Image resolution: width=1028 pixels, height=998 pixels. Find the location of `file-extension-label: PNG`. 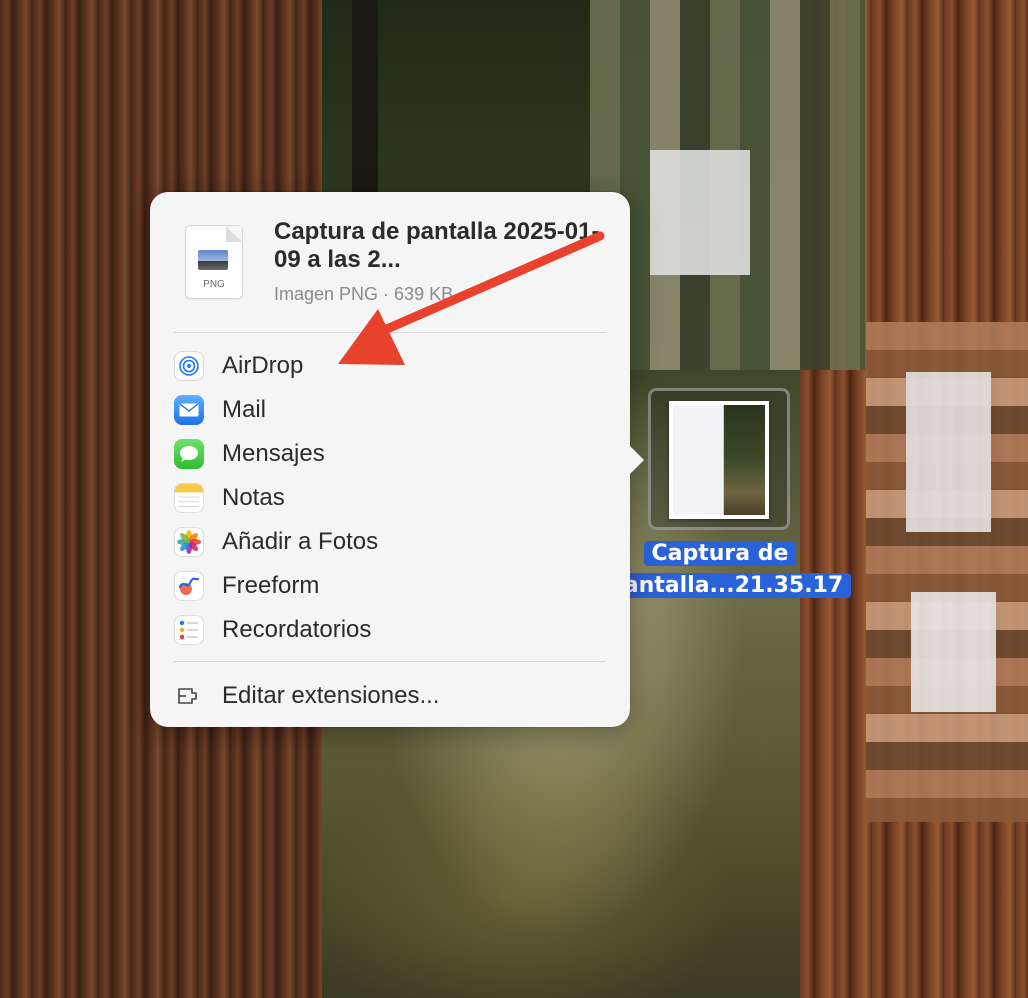

file-extension-label: PNG is located at coordinates (214, 284).